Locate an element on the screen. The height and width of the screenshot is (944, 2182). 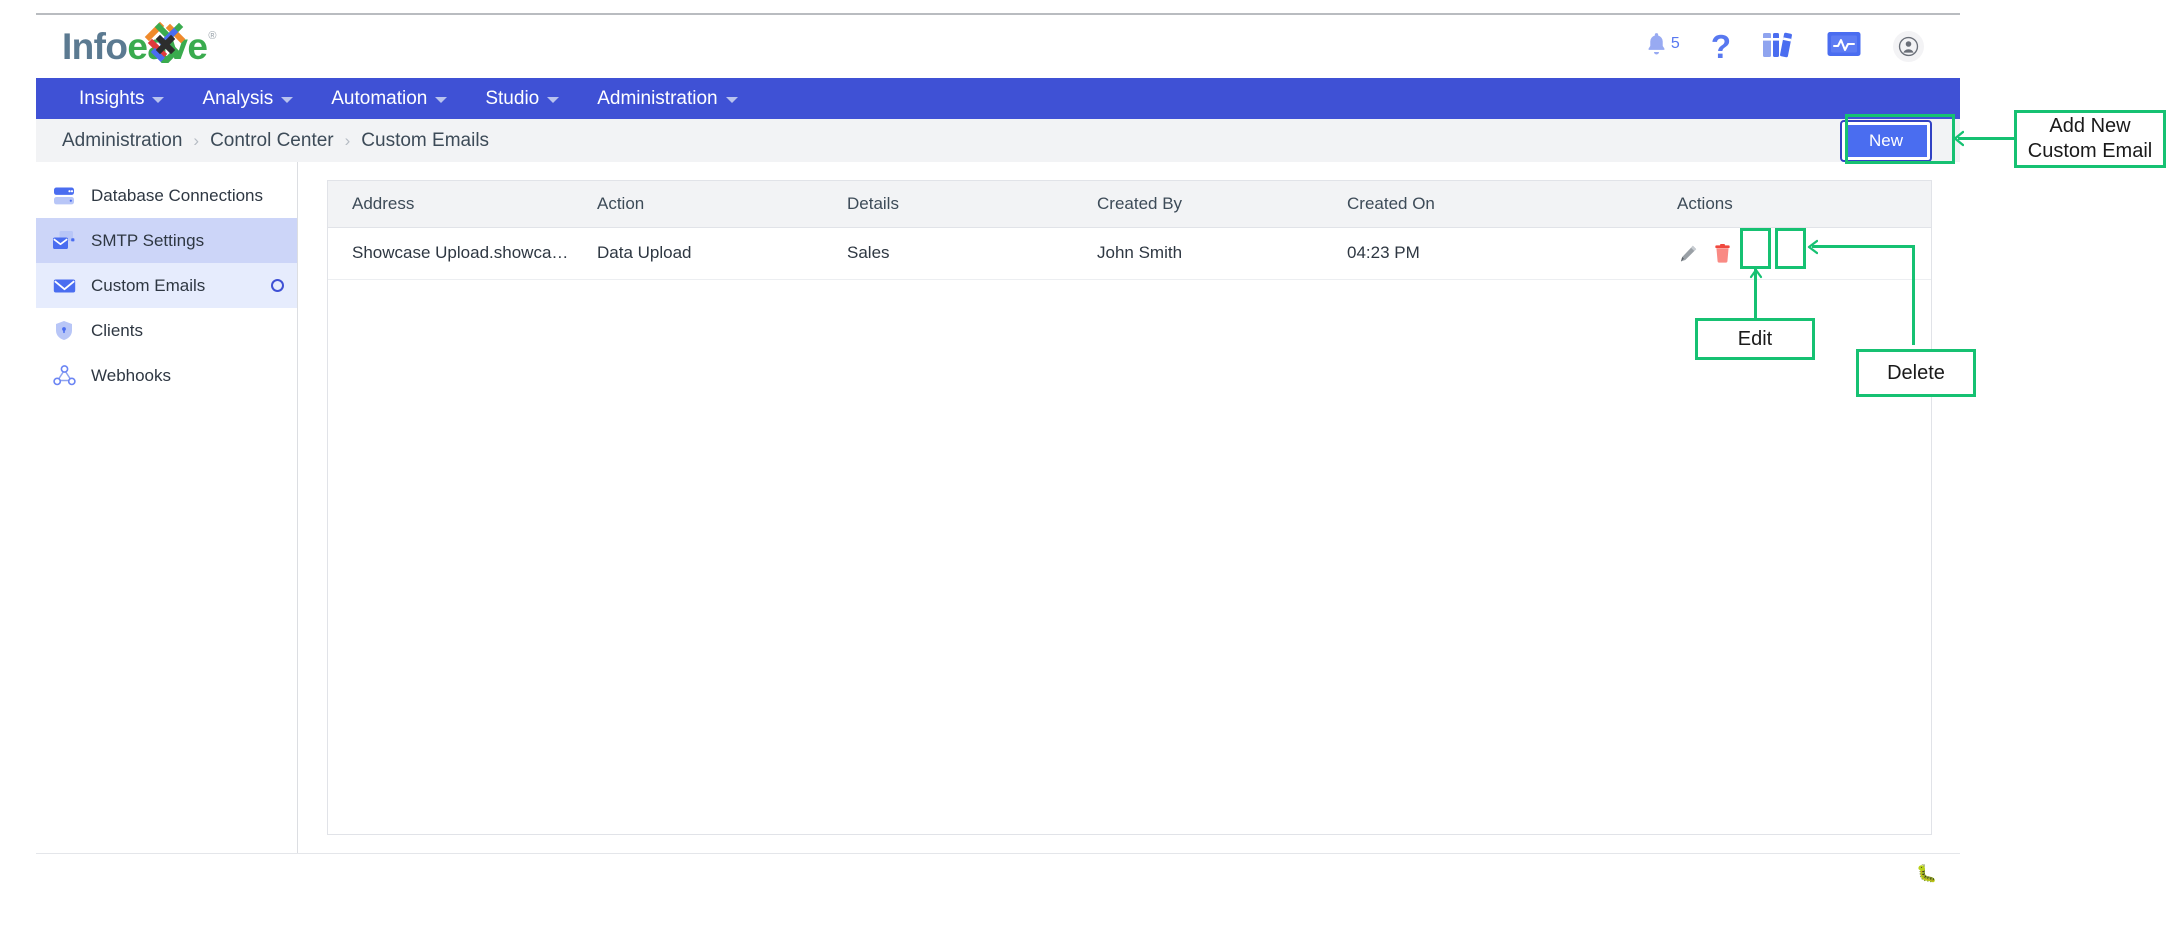
logo-text-info: Info is located at coordinates (95, 46).